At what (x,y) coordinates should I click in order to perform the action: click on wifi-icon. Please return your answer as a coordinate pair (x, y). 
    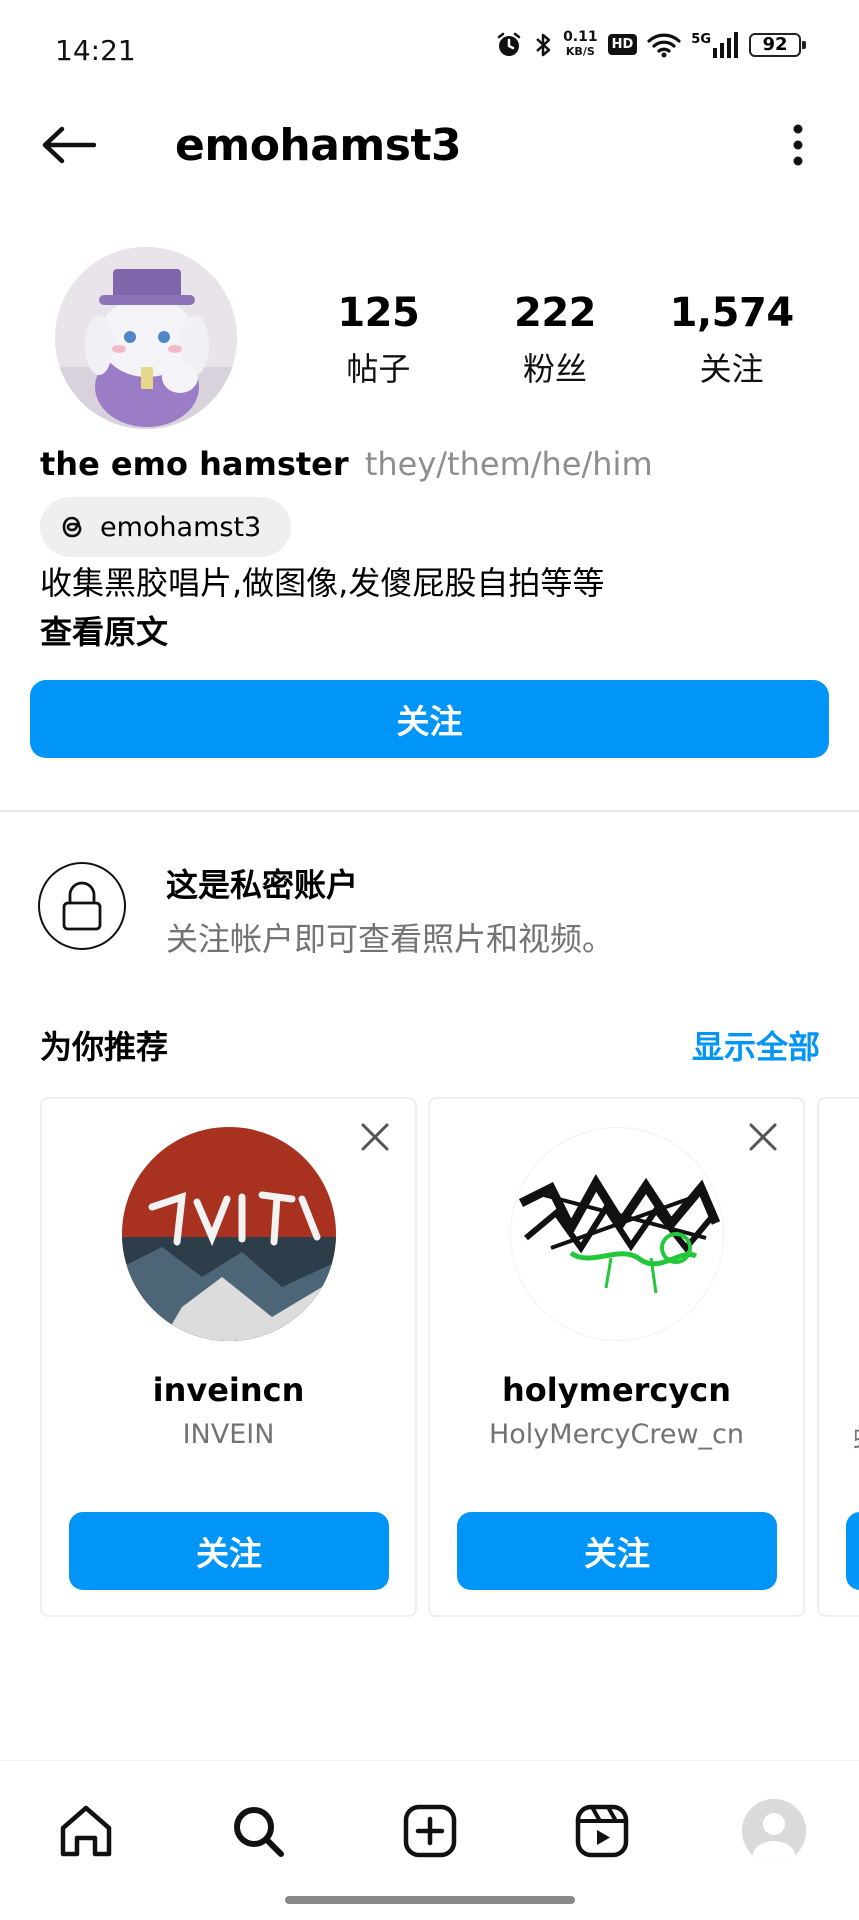
    Looking at the image, I should click on (664, 45).